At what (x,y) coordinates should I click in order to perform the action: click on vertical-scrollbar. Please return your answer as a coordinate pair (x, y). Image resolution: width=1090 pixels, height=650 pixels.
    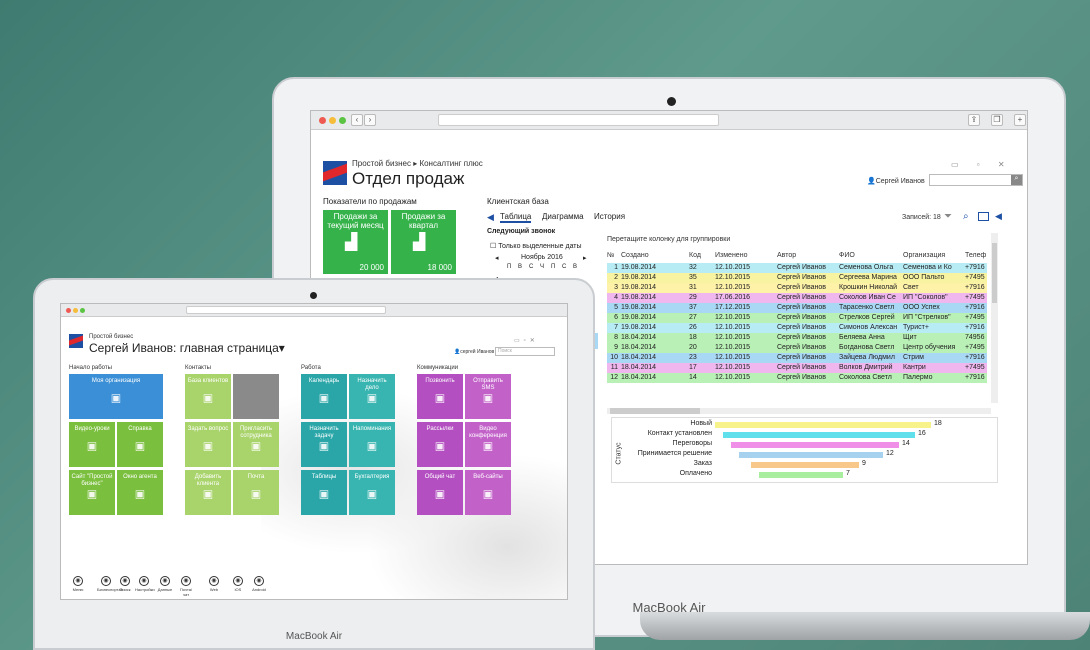
    Looking at the image, I should click on (994, 318).